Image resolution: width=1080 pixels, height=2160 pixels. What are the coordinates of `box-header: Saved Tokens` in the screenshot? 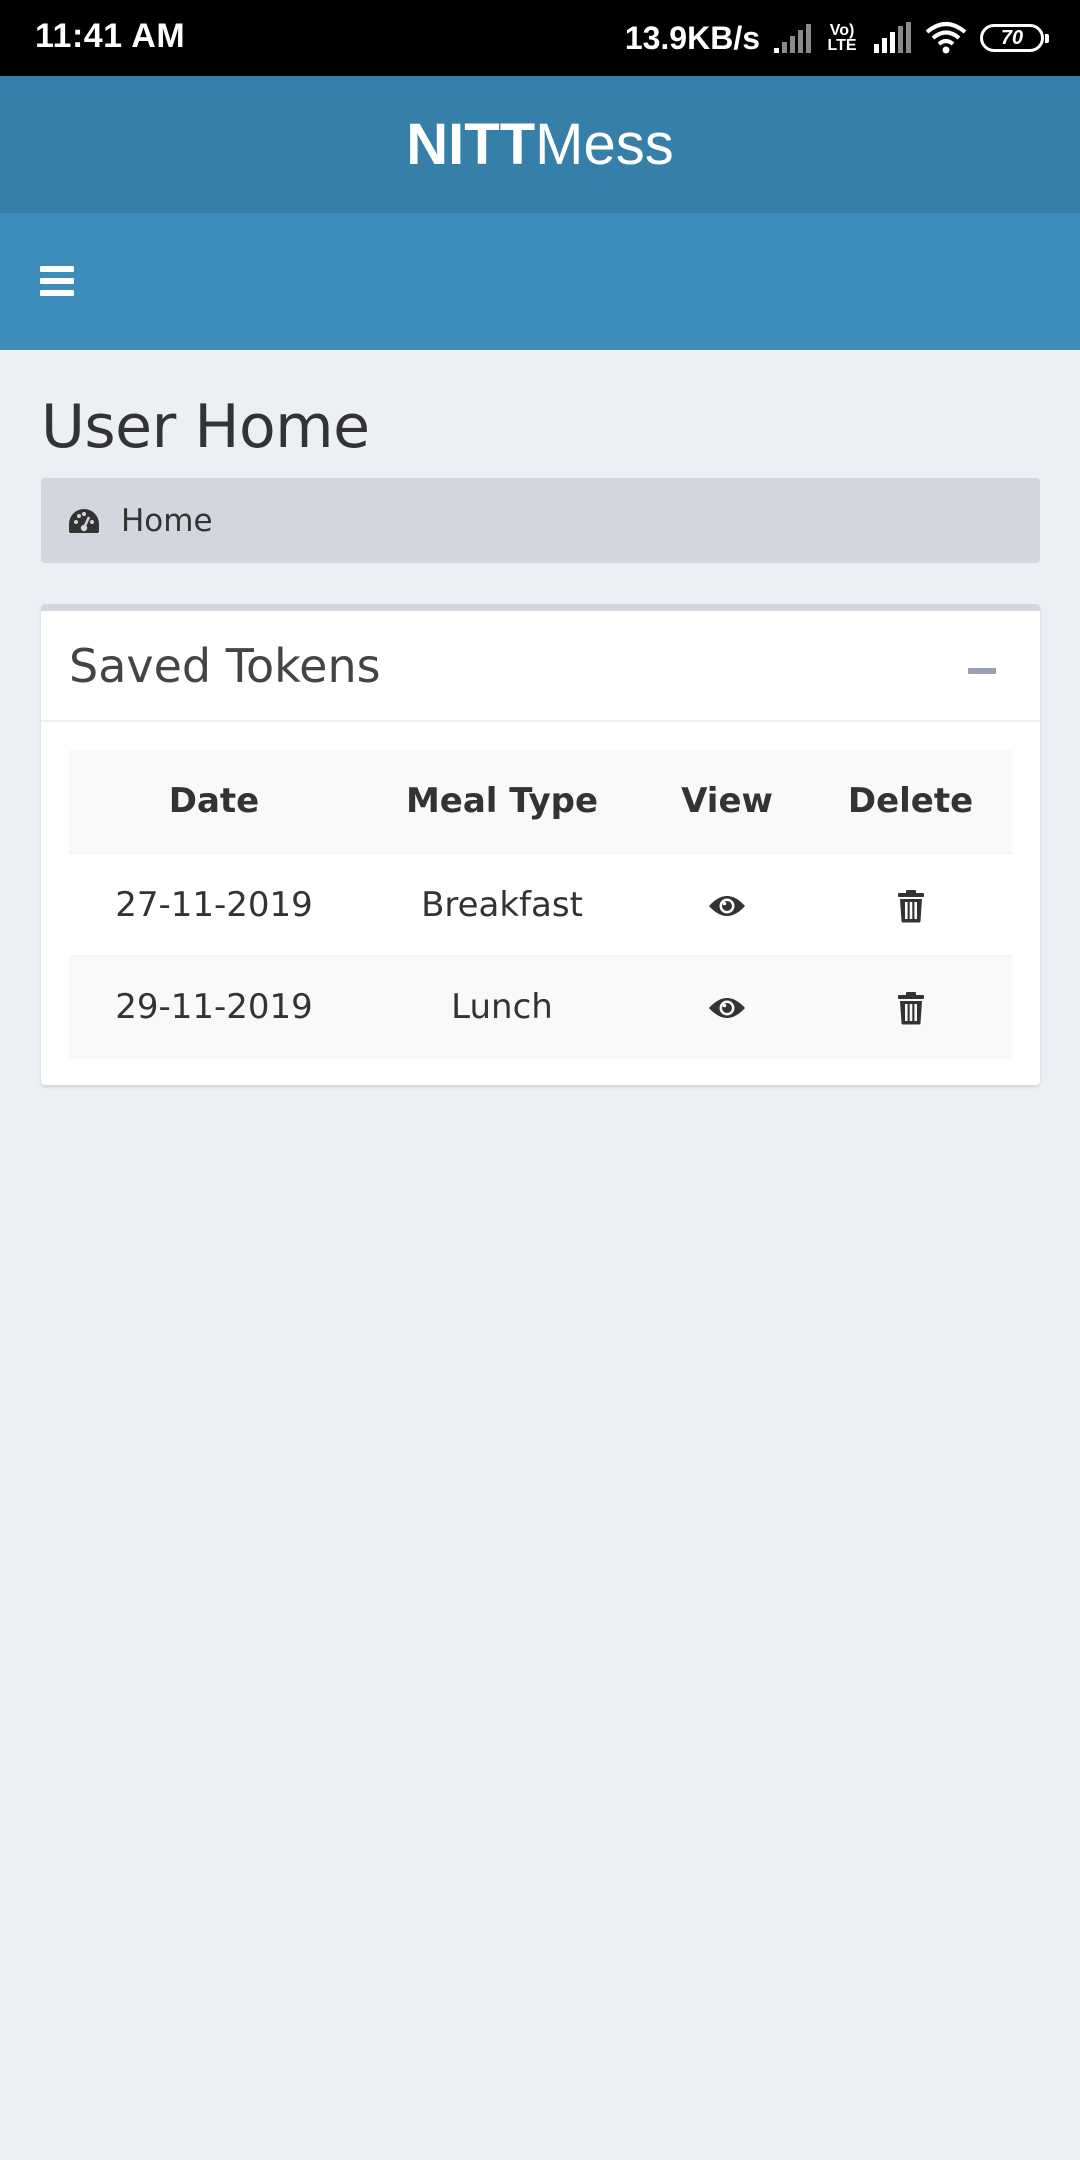 It's located at (540, 666).